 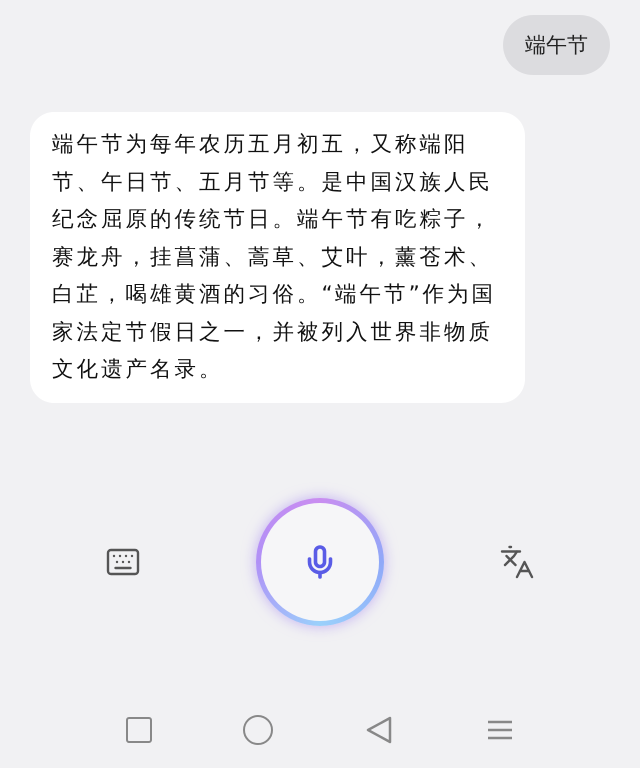 I want to click on home-button, so click(x=257, y=730).